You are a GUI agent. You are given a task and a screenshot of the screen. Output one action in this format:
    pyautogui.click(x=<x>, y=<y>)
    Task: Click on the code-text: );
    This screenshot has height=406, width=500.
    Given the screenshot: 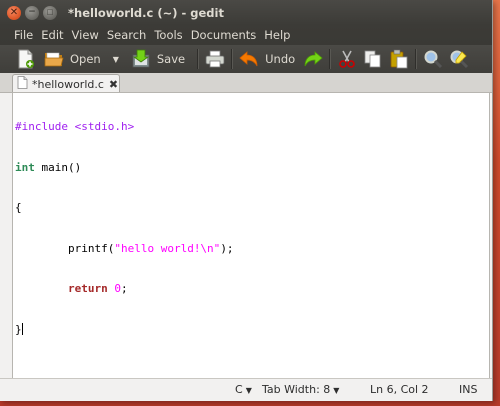 What is the action you would take?
    pyautogui.click(x=227, y=248)
    